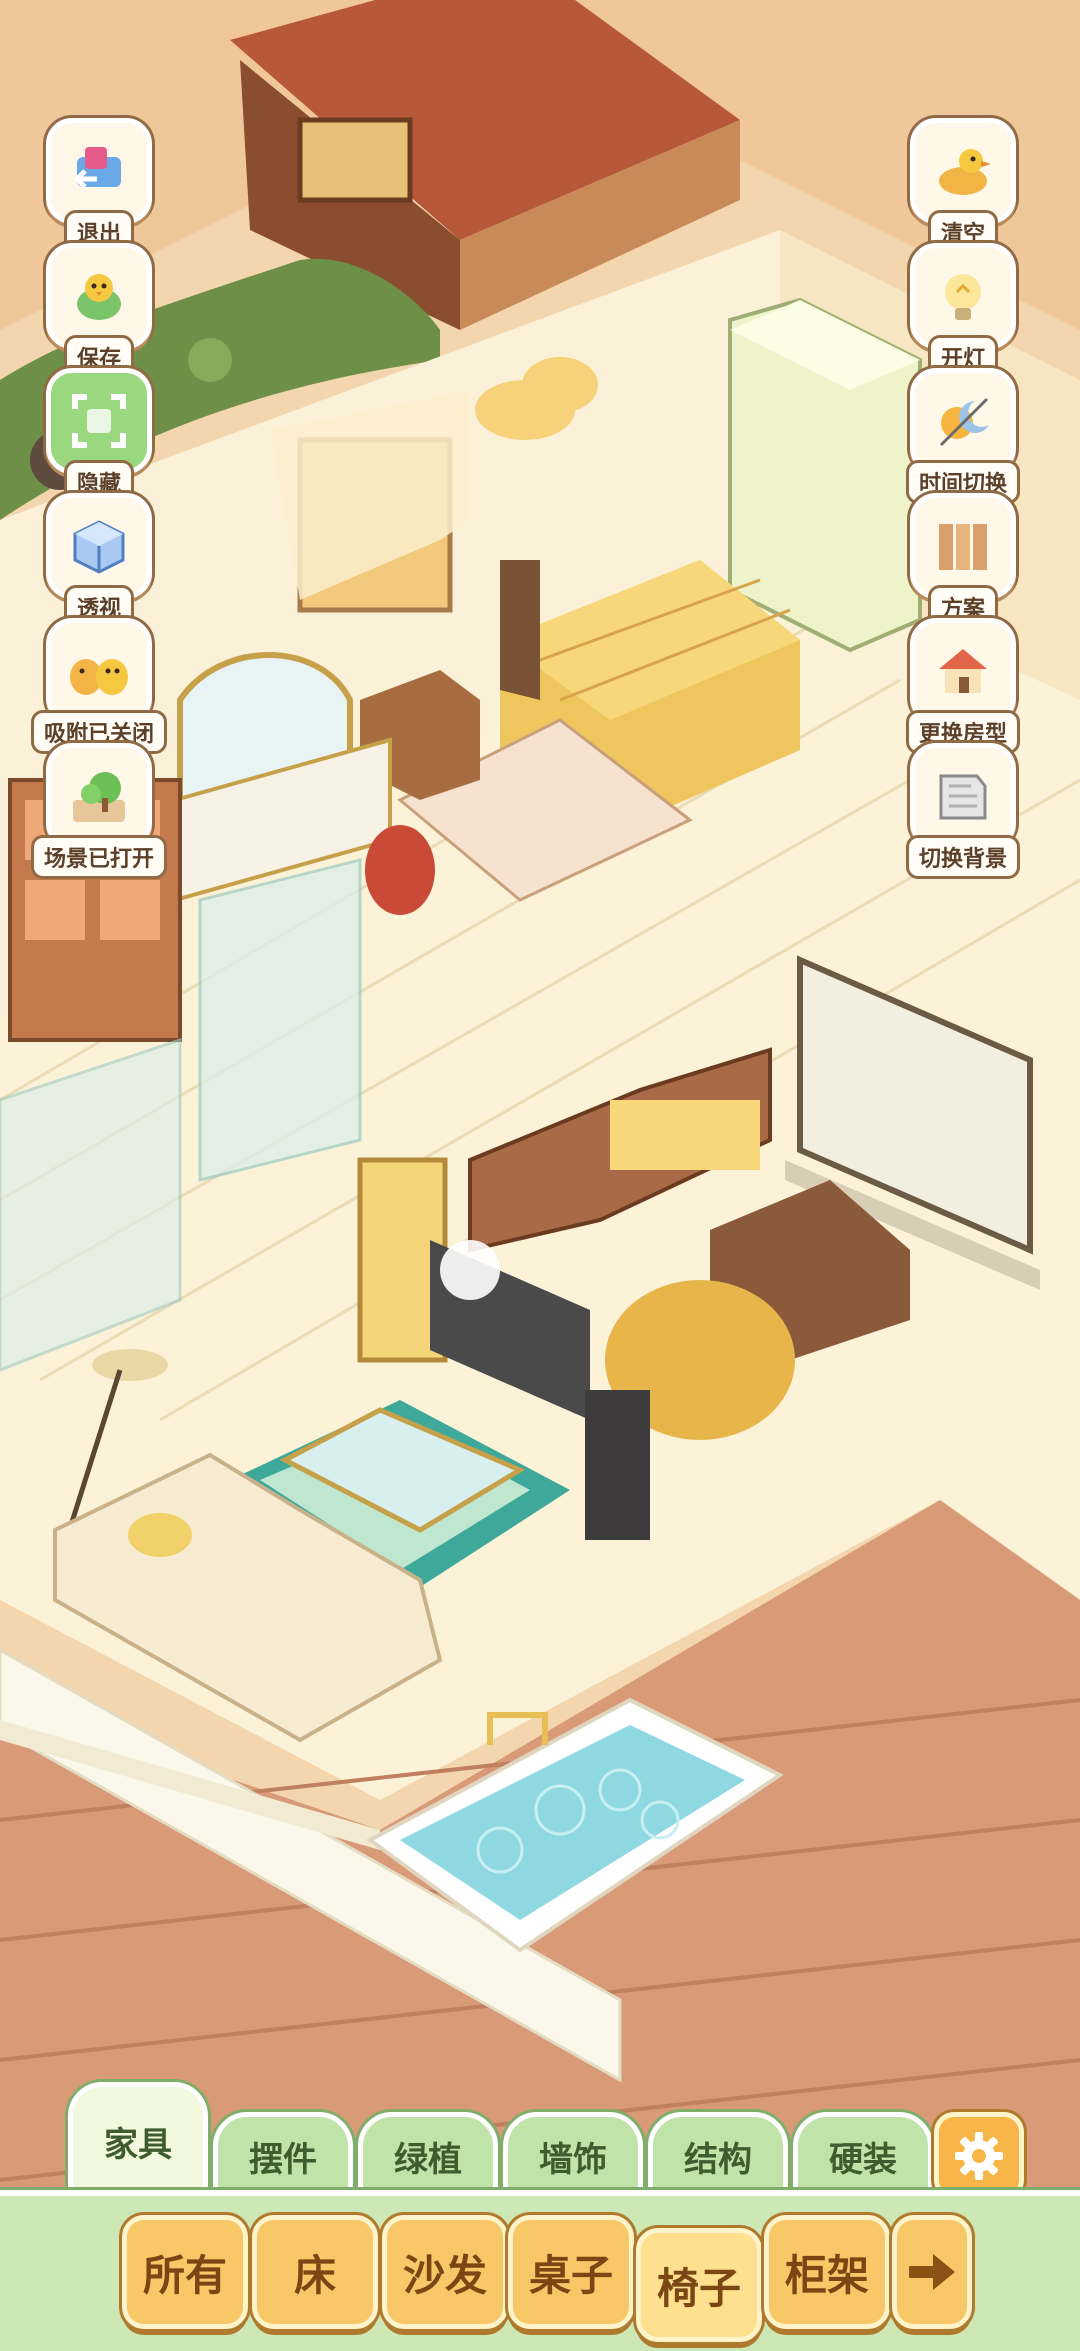 Image resolution: width=1080 pixels, height=2351 pixels. Describe the element at coordinates (99, 171) in the screenshot. I see `exit-door-icon` at that location.